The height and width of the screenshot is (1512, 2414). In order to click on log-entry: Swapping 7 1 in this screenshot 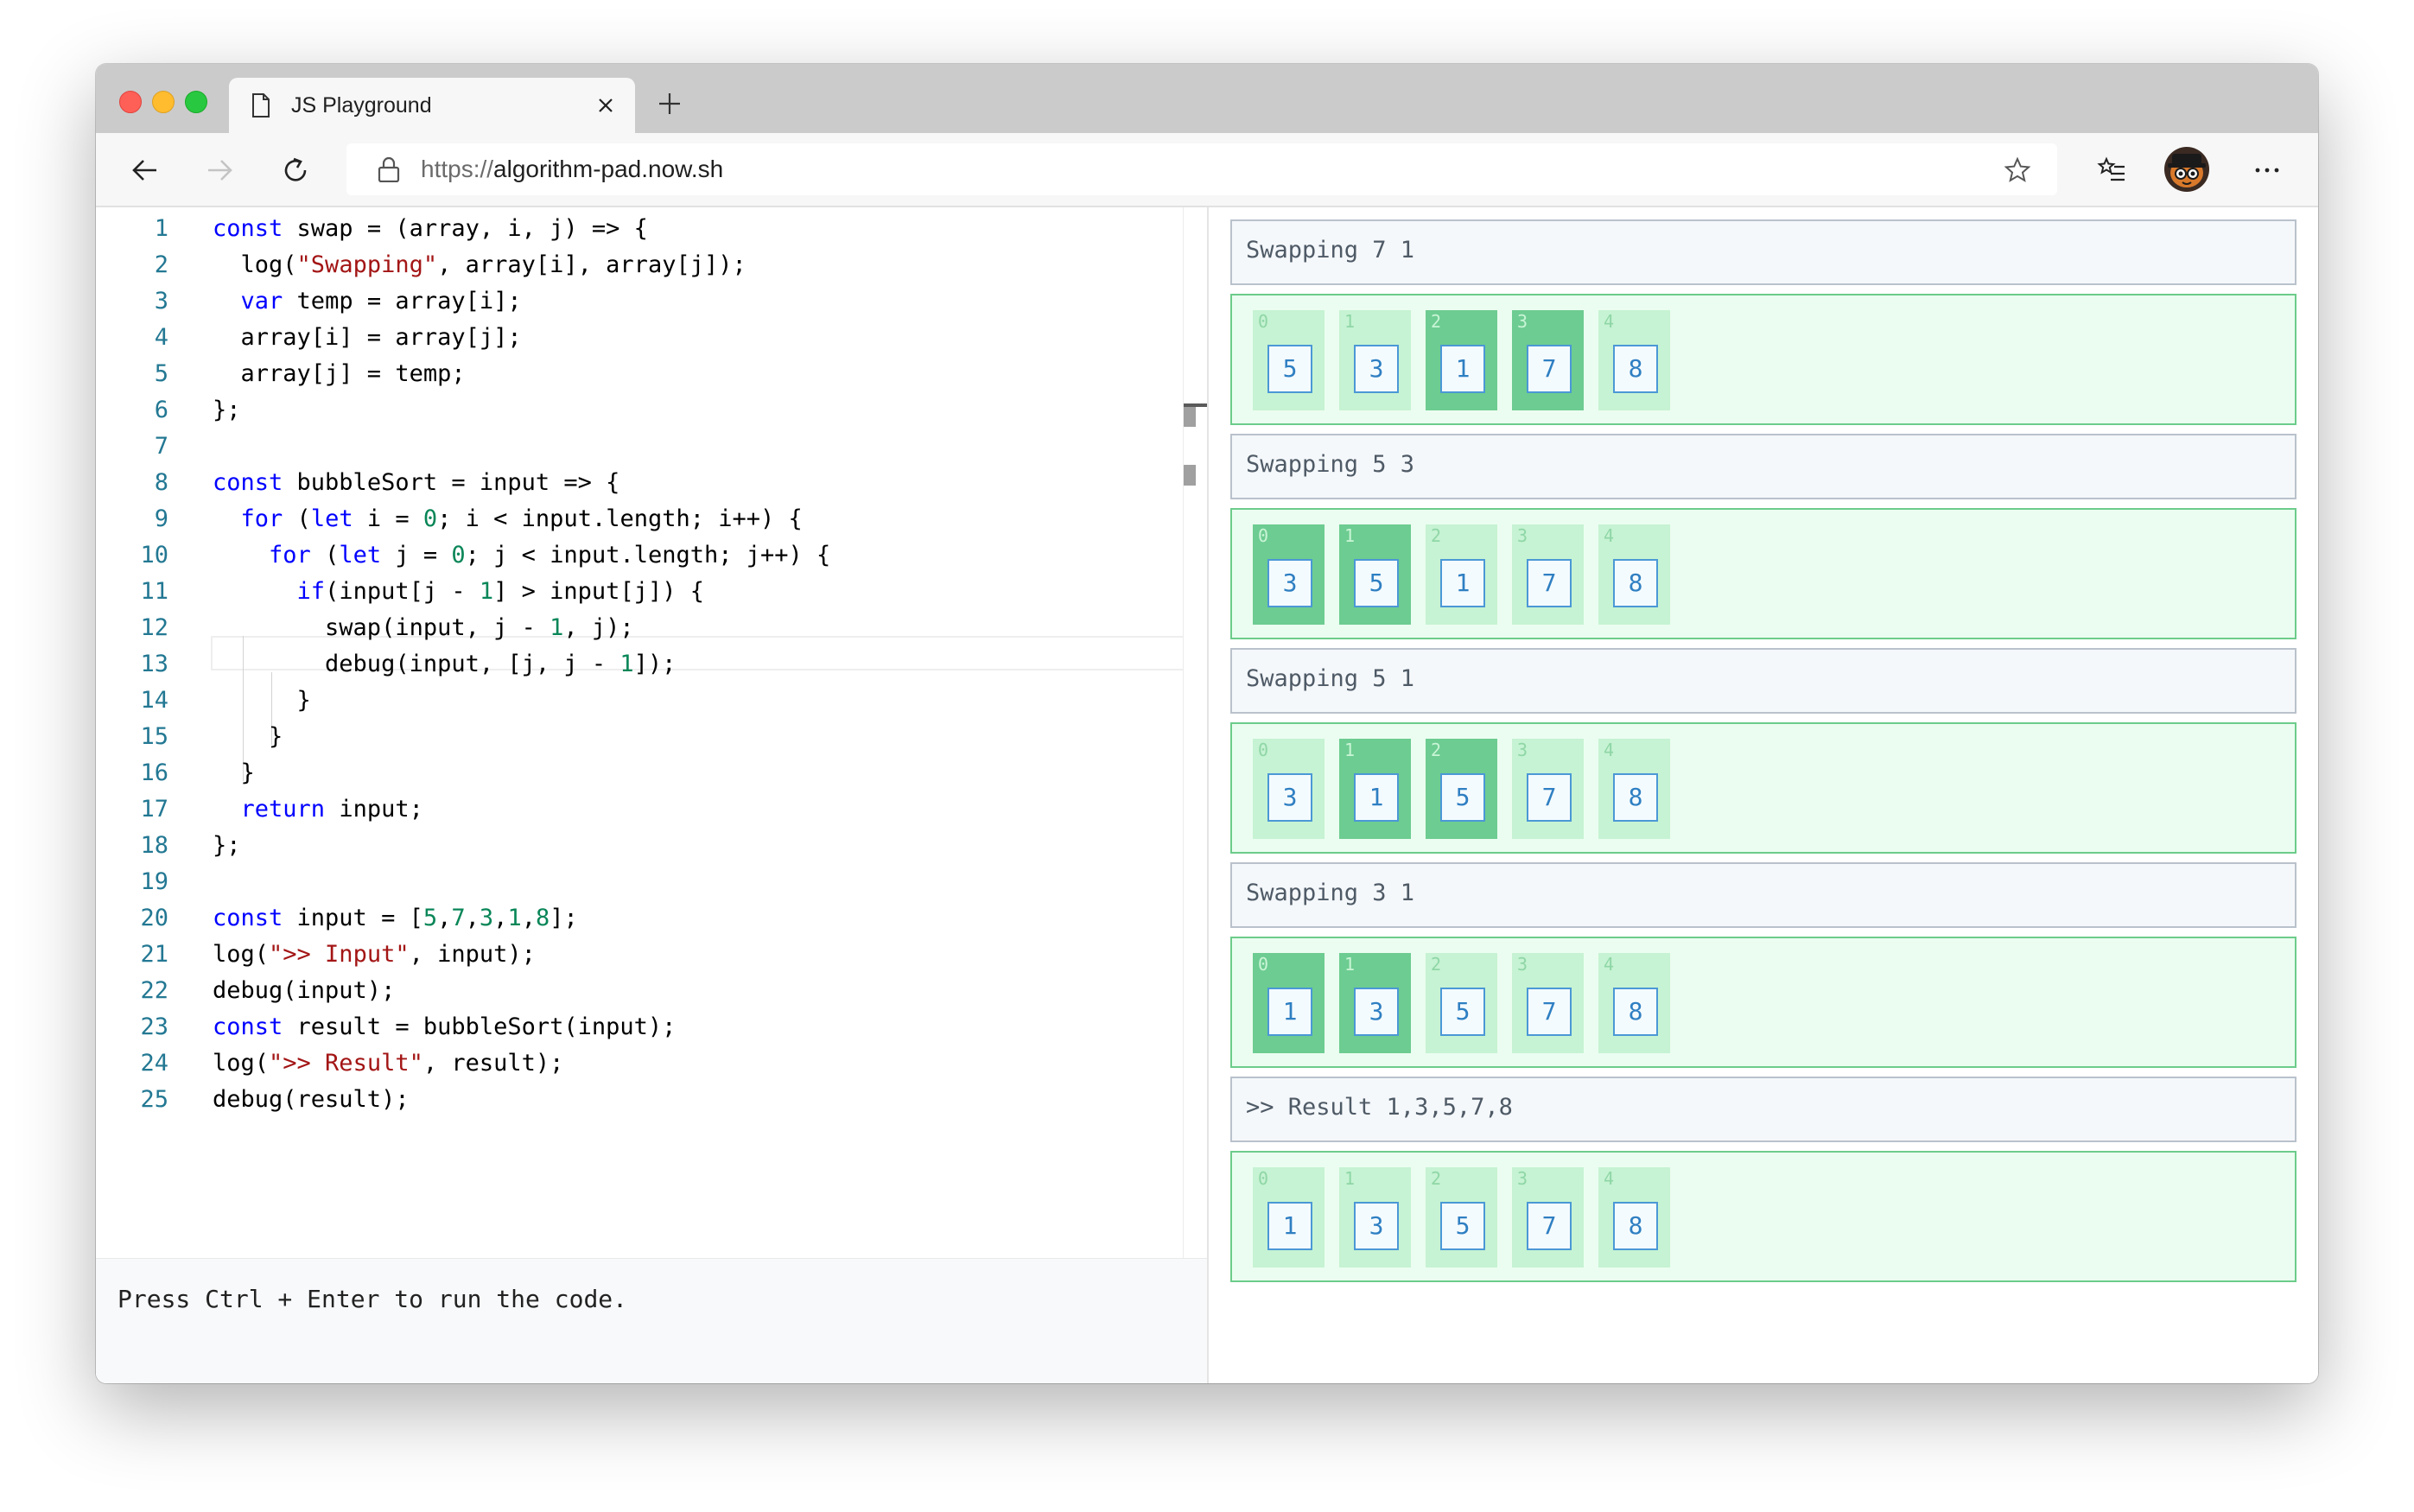, I will do `click(1763, 252)`.